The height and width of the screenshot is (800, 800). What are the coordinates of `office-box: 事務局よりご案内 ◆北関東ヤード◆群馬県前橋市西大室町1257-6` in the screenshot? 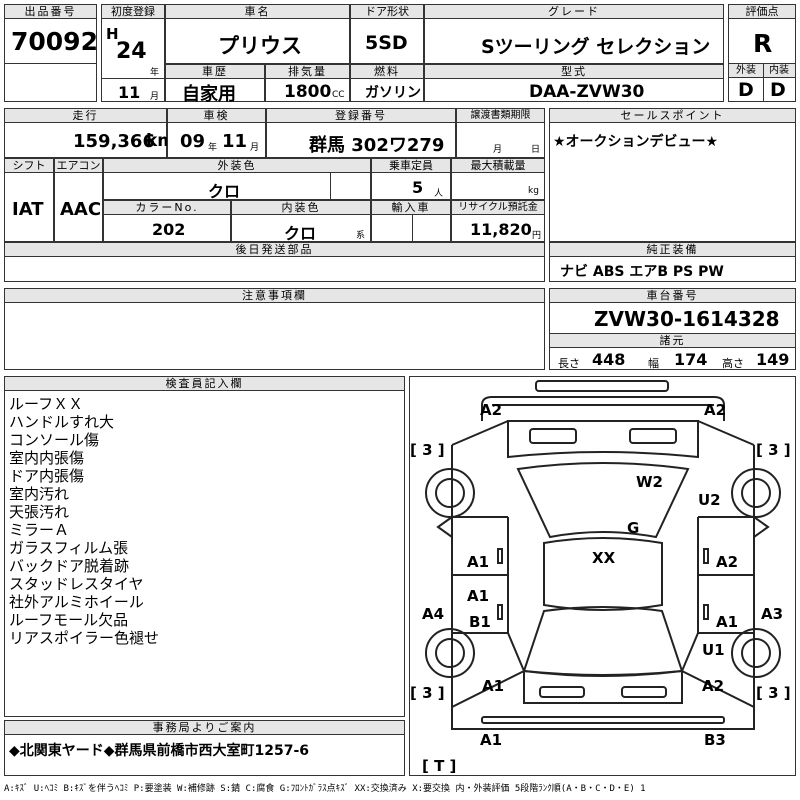 It's located at (204, 748).